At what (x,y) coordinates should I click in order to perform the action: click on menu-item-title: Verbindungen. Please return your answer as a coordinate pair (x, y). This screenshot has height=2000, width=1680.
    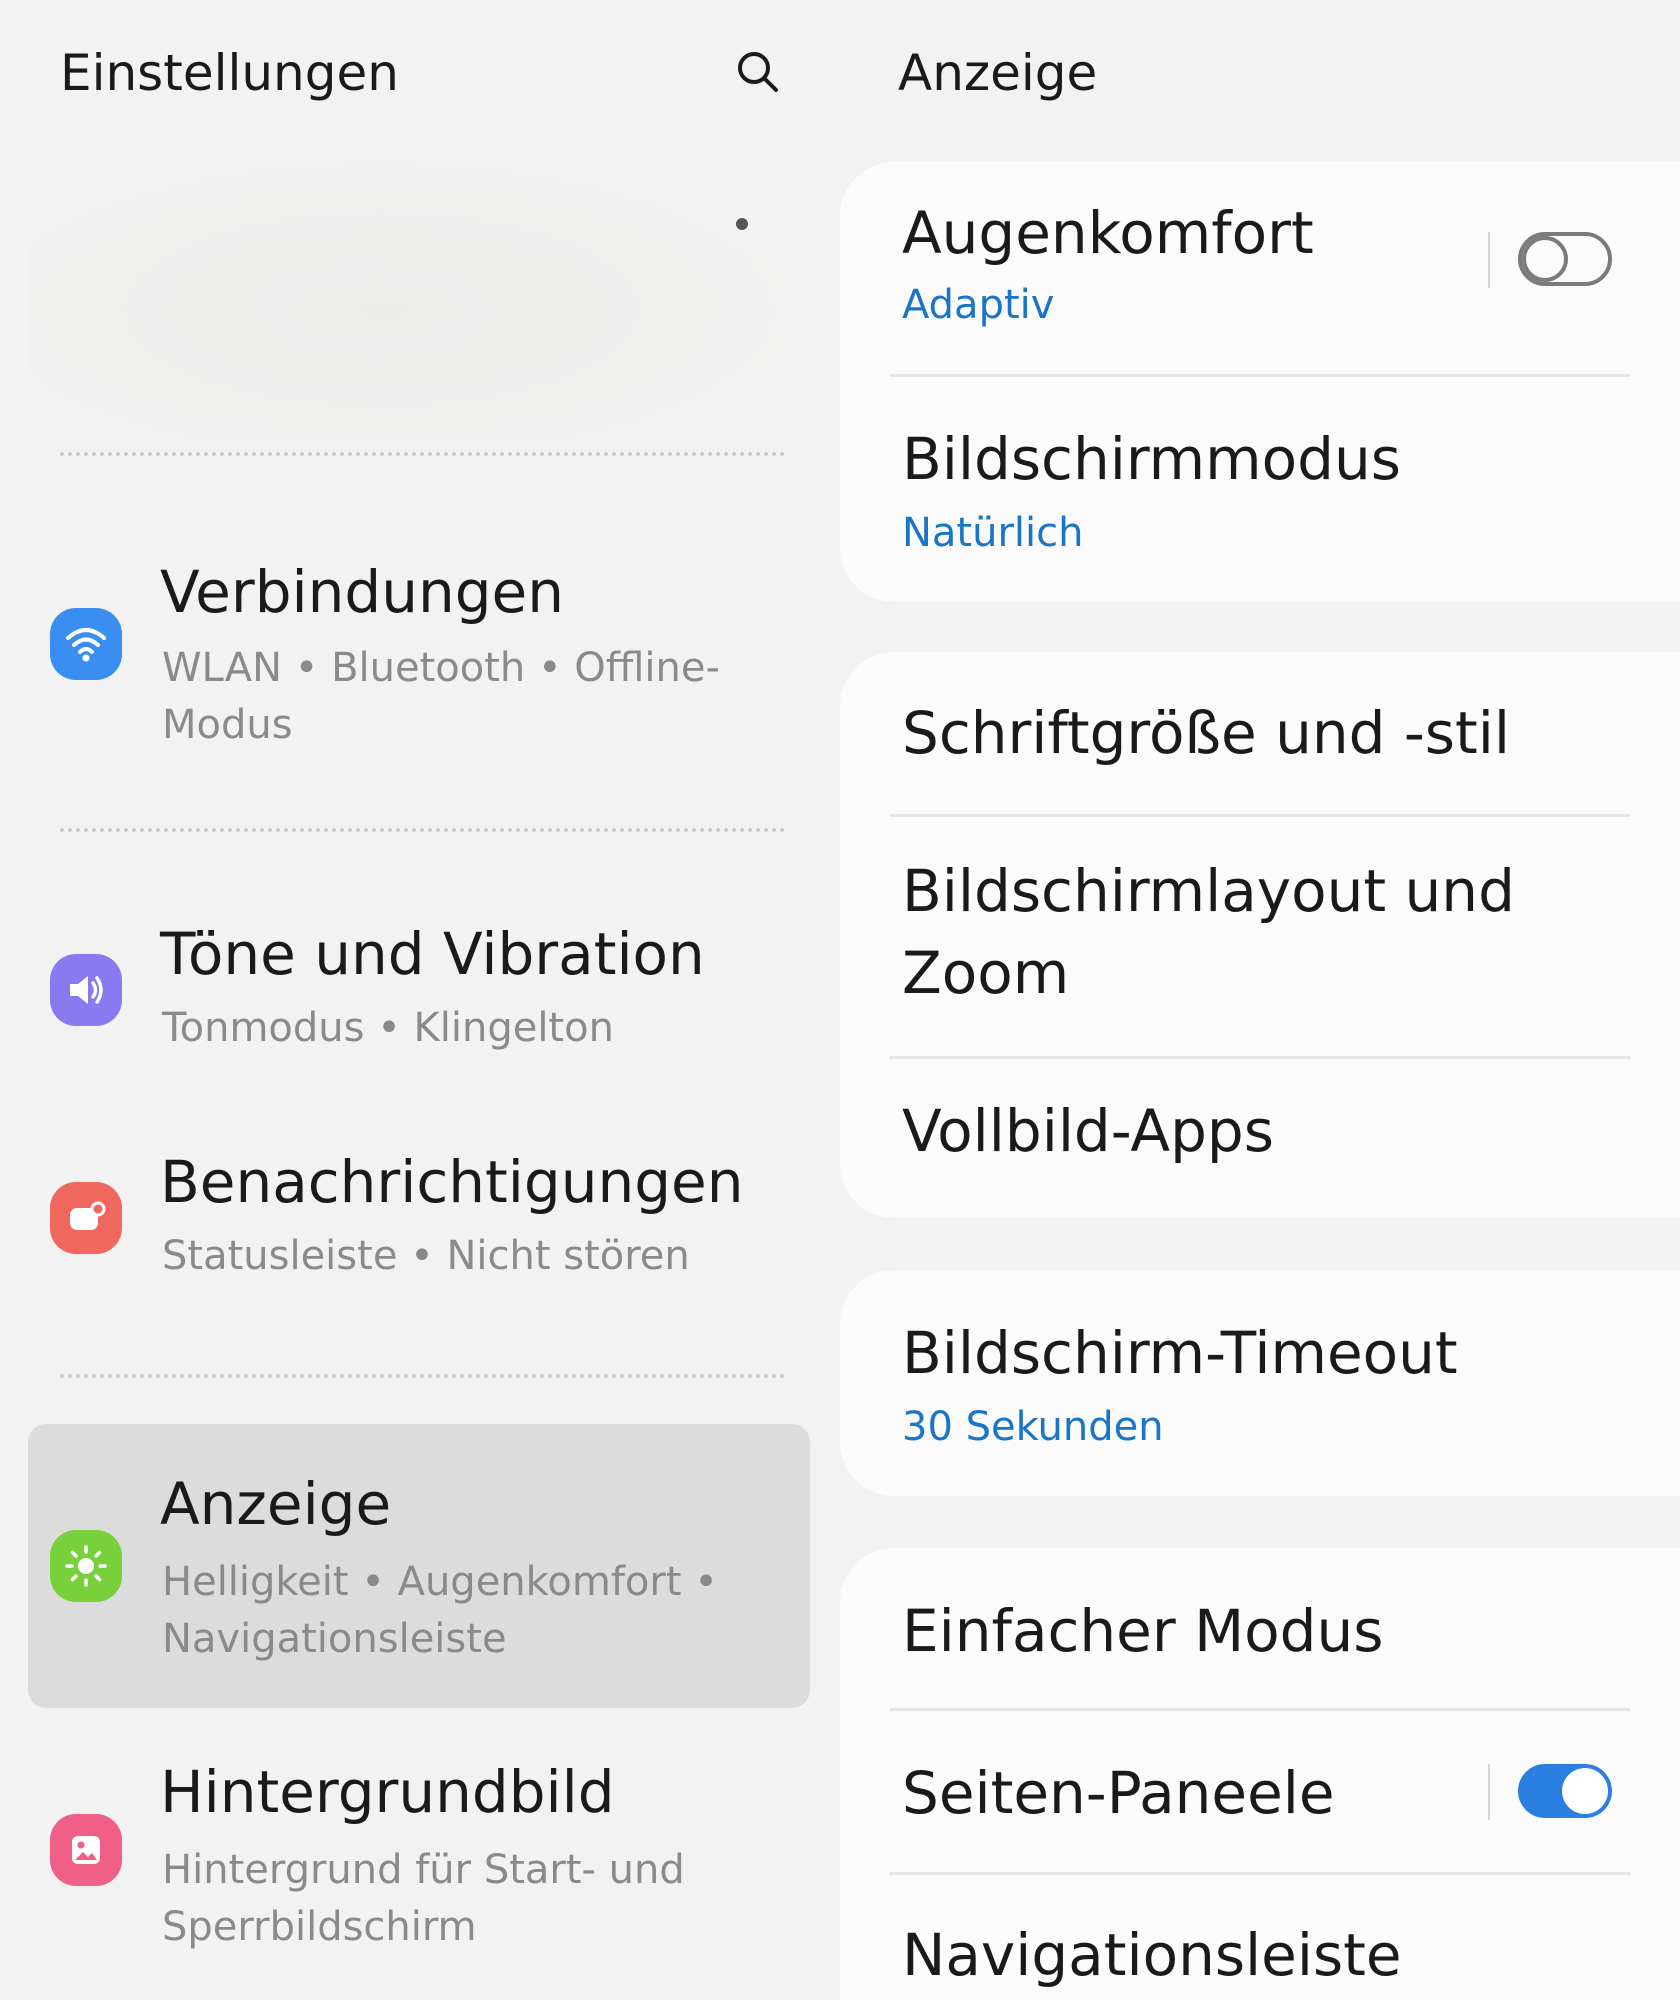
    Looking at the image, I should click on (362, 592).